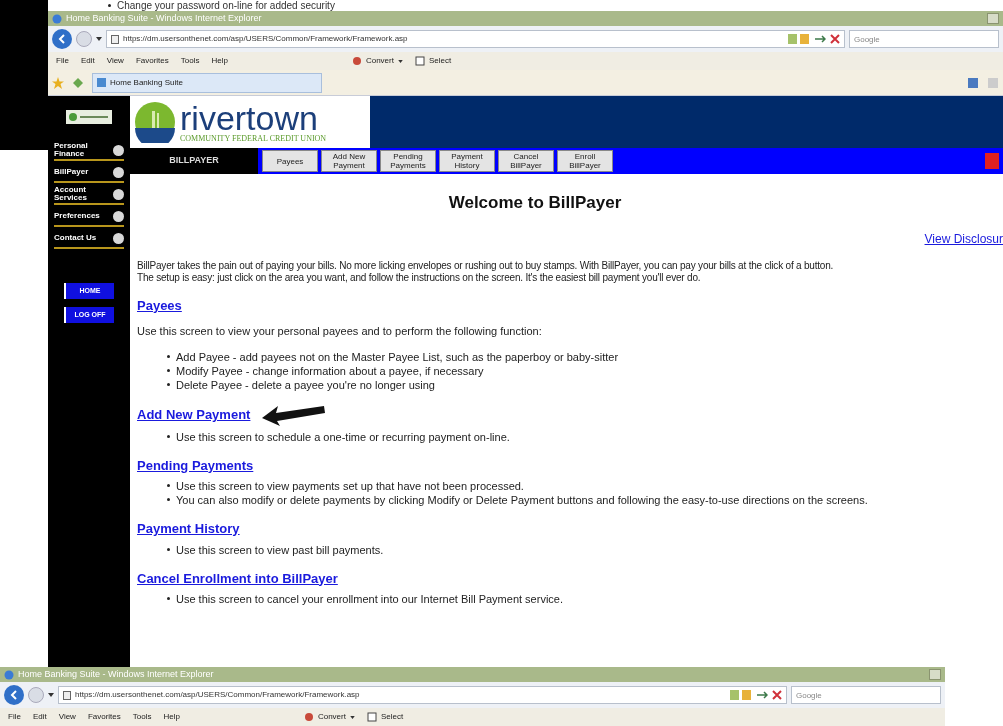  What do you see at coordinates (397, 356) in the screenshot?
I see `bullet-text: Add Payee - add payees not on the Master Payee List, such as the paperboy or baby-sitter` at bounding box center [397, 356].